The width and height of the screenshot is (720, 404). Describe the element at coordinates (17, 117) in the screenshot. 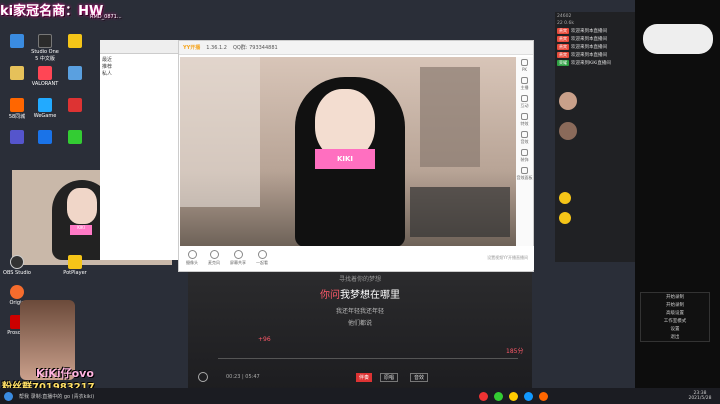

I see `desktop-icon-label: 58同城` at that location.